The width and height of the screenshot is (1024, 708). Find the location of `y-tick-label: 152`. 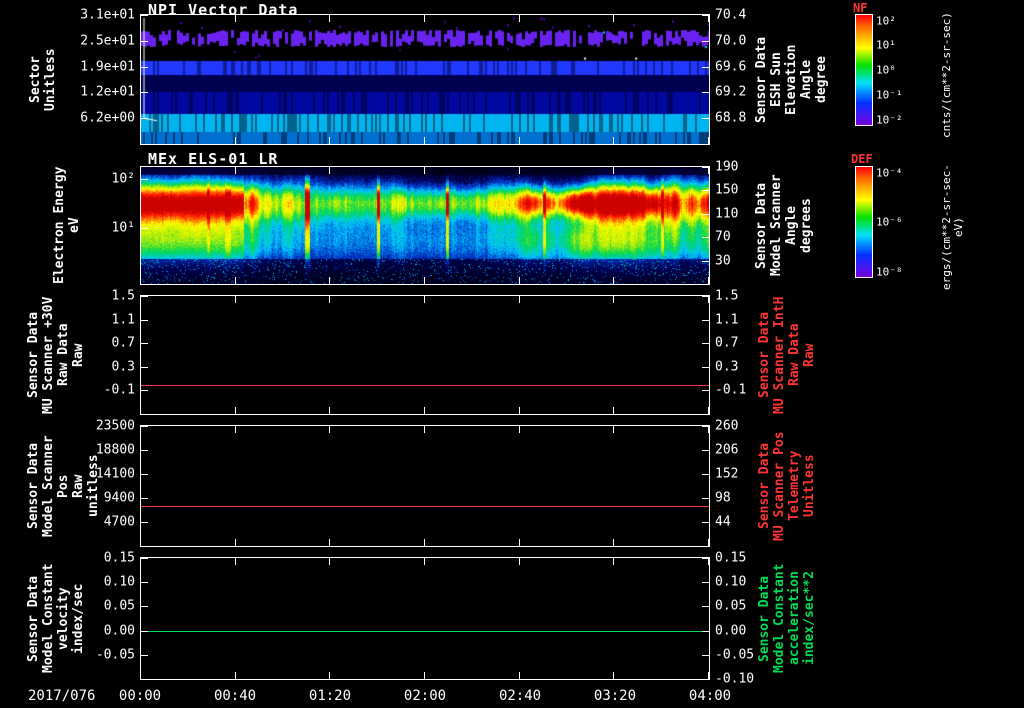

y-tick-label: 152 is located at coordinates (727, 474).